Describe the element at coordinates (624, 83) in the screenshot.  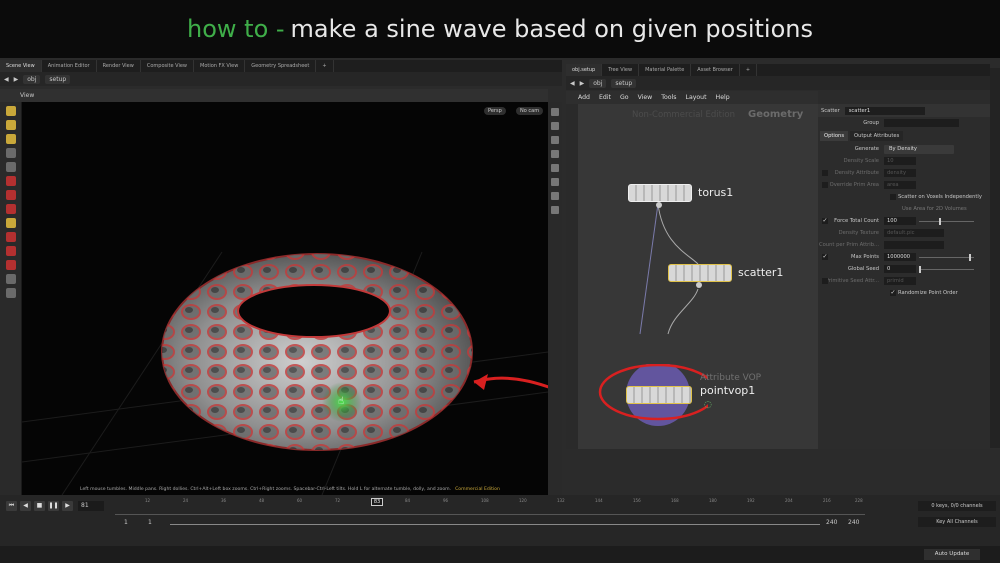
I see `path-setup-right: setup` at that location.